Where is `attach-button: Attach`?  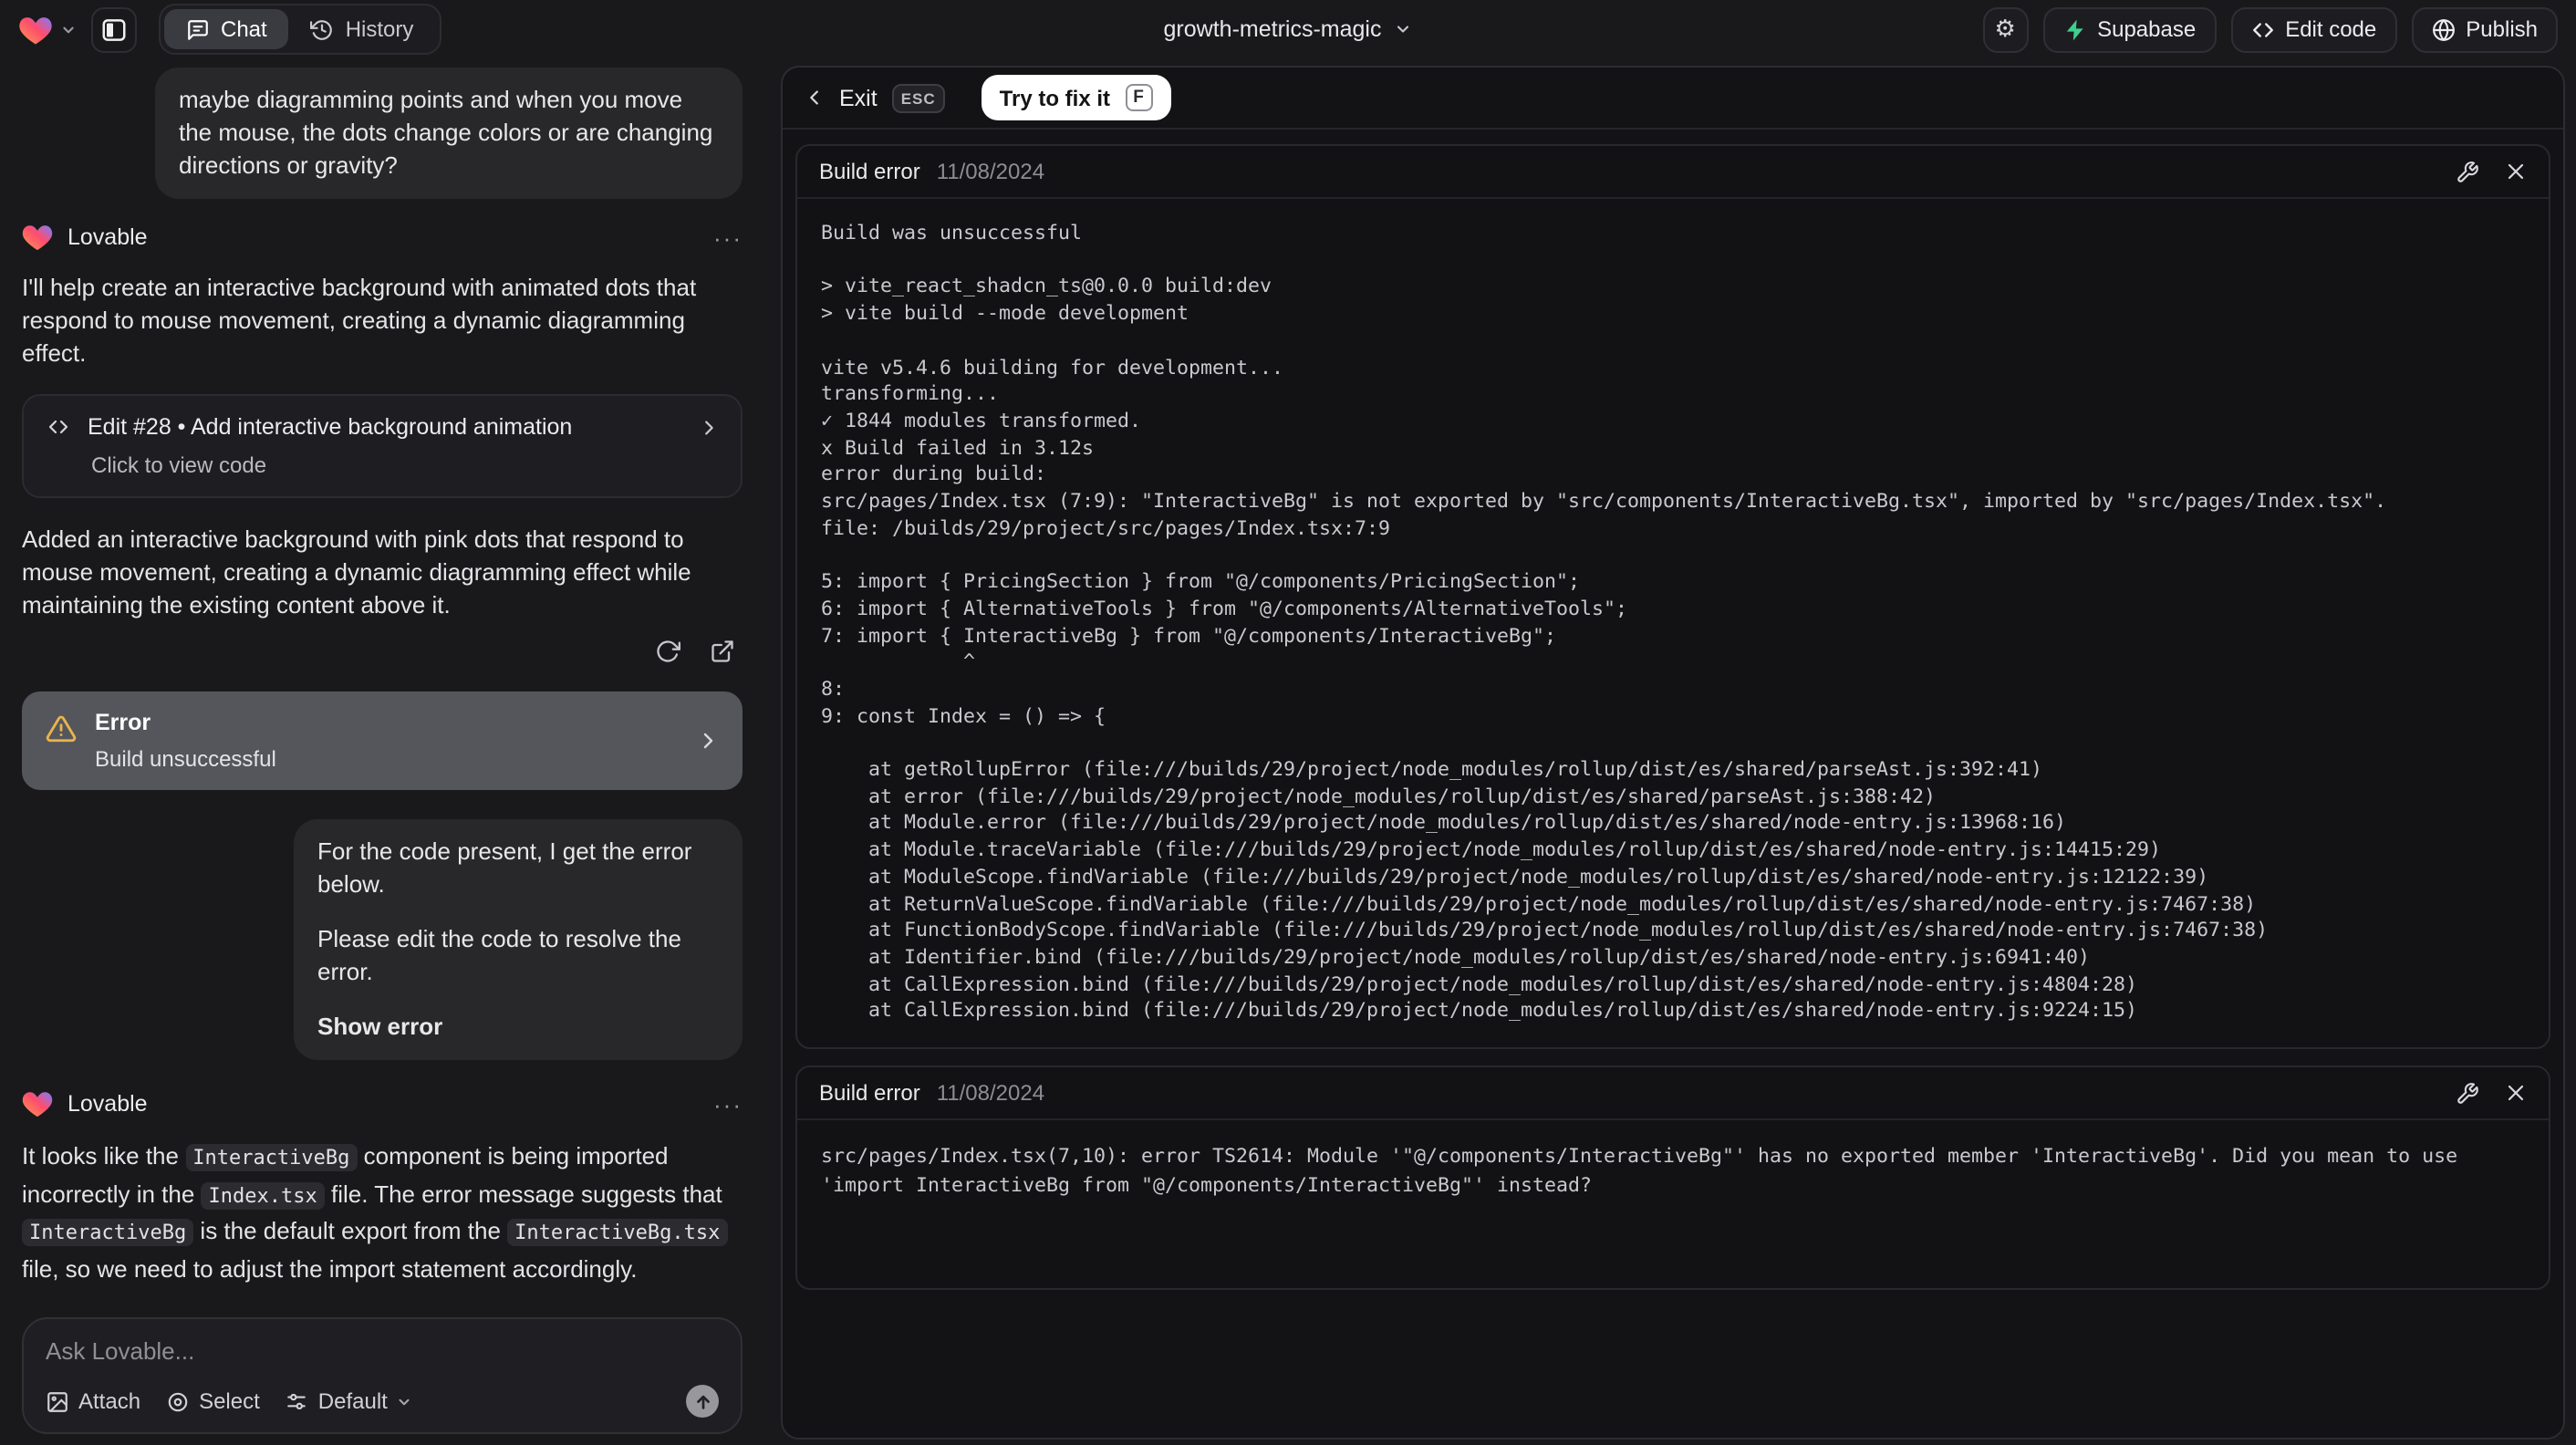
attach-button: Attach is located at coordinates (93, 1401).